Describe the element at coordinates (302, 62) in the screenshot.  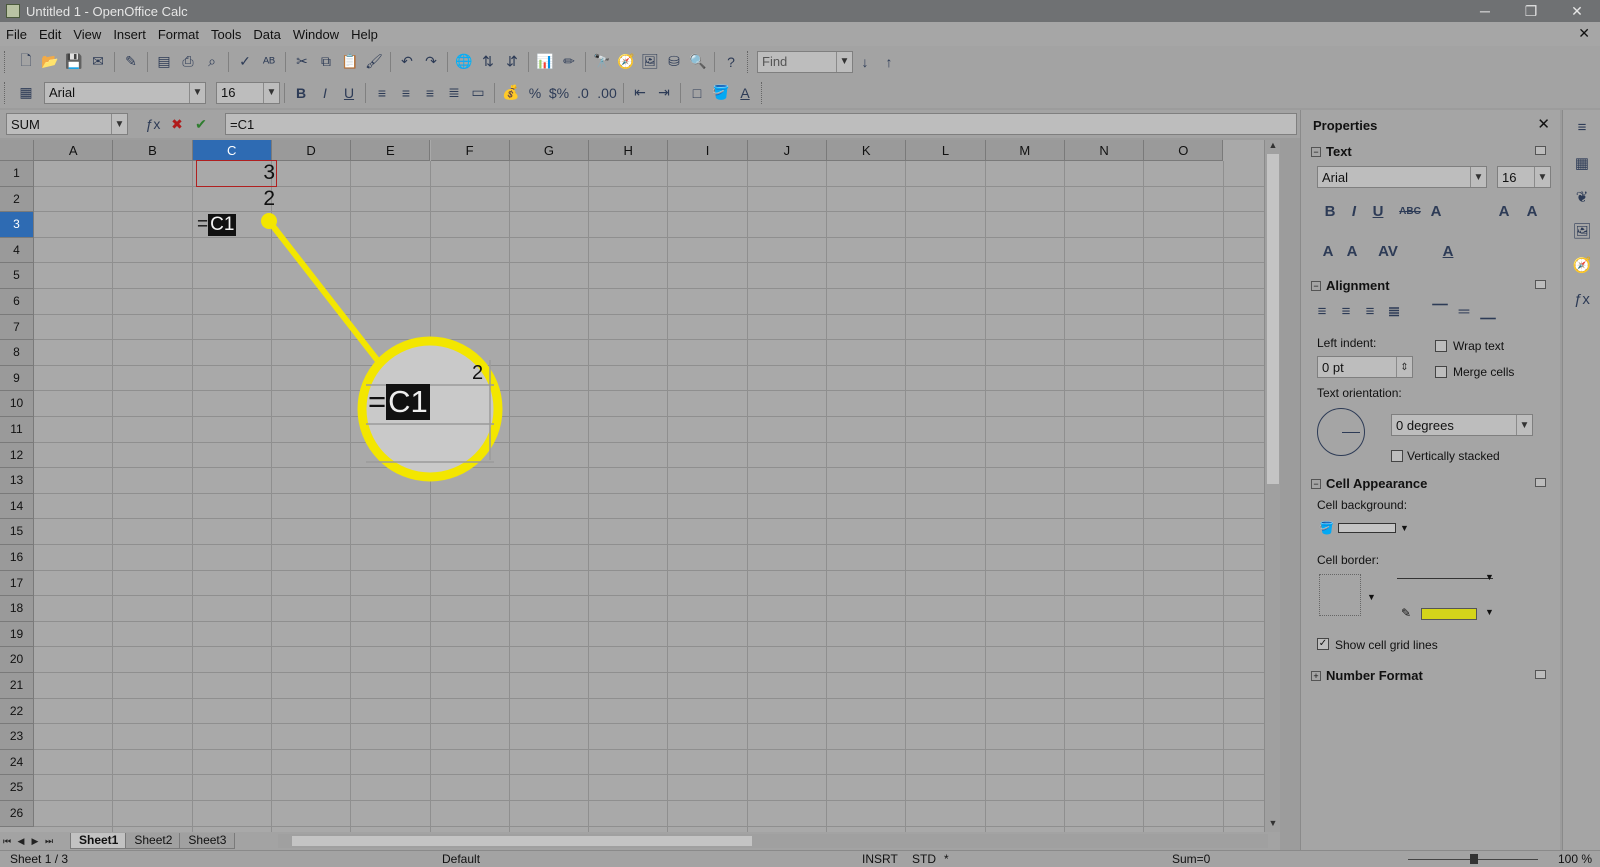
I see `cut-icon: ✂` at that location.